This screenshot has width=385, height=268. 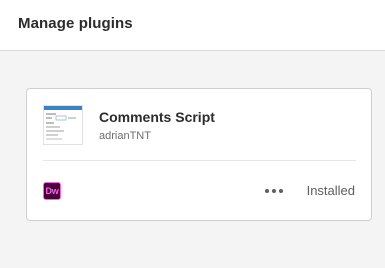 What do you see at coordinates (330, 190) in the screenshot?
I see `install-status: Installed` at bounding box center [330, 190].